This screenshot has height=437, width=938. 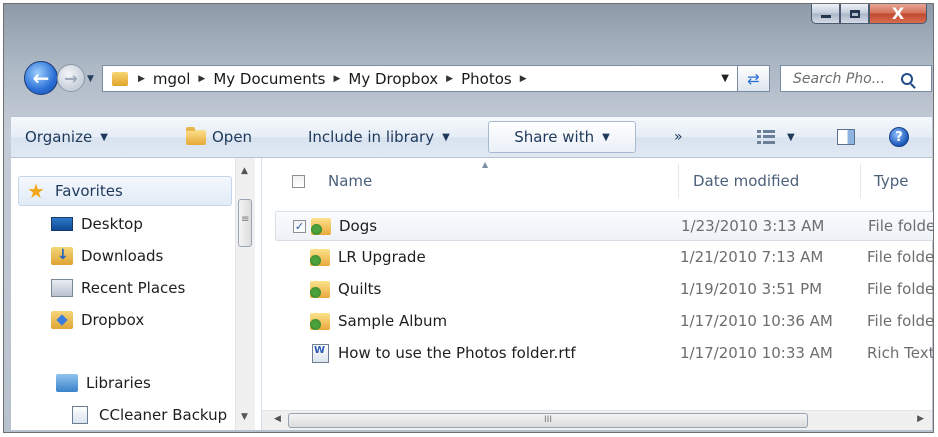 What do you see at coordinates (379, 137) in the screenshot?
I see `include-in-library-menu: Include in library ▼` at bounding box center [379, 137].